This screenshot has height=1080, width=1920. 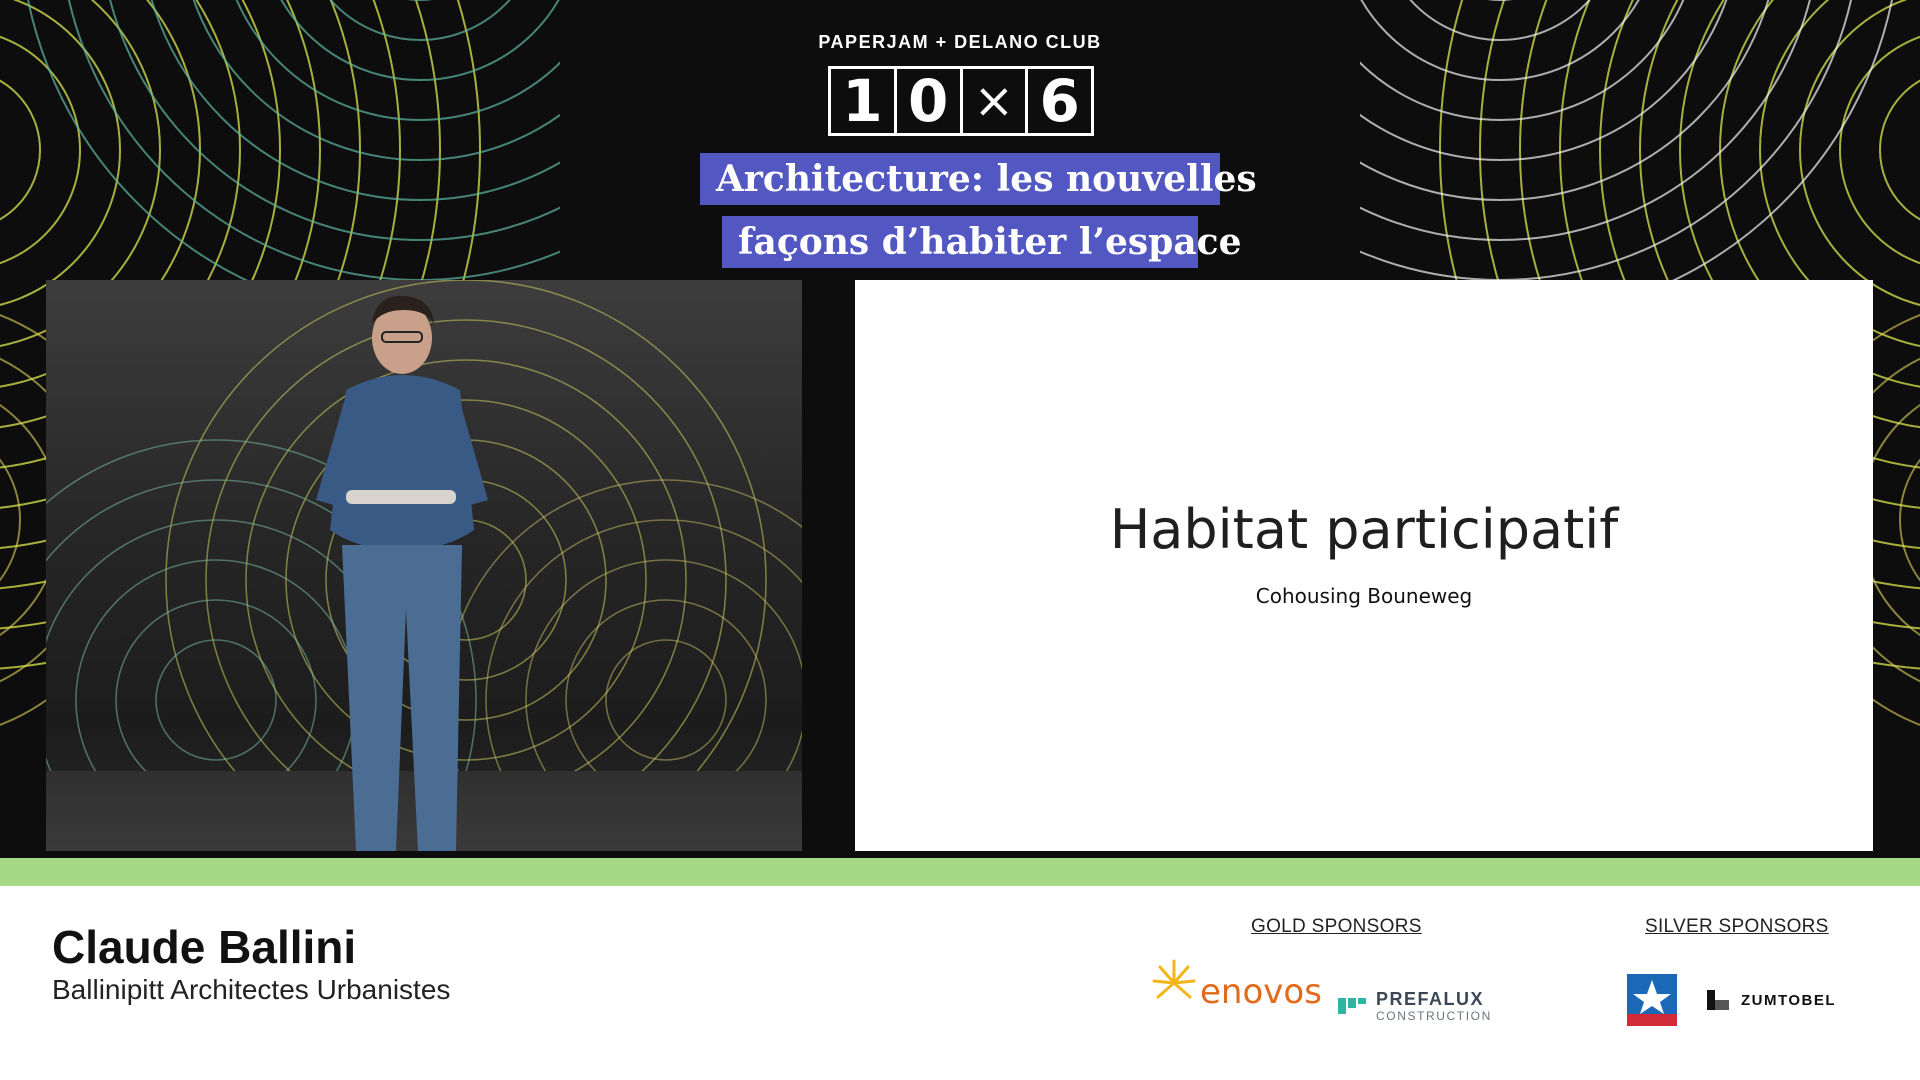 What do you see at coordinates (1336, 926) in the screenshot?
I see `gold-sponsors-heading: GOLD SPONSORS` at bounding box center [1336, 926].